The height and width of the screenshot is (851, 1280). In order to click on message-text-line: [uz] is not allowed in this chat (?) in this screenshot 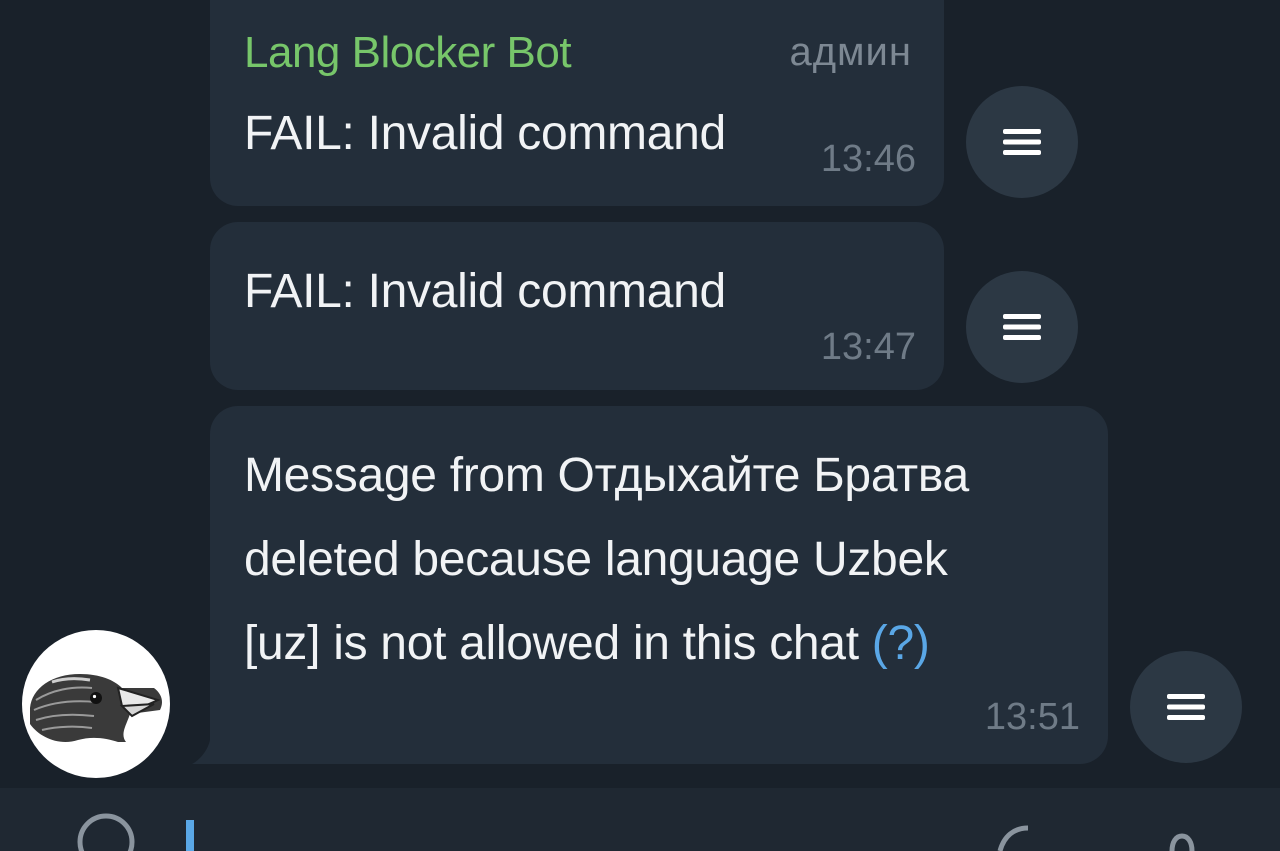, I will do `click(587, 644)`.